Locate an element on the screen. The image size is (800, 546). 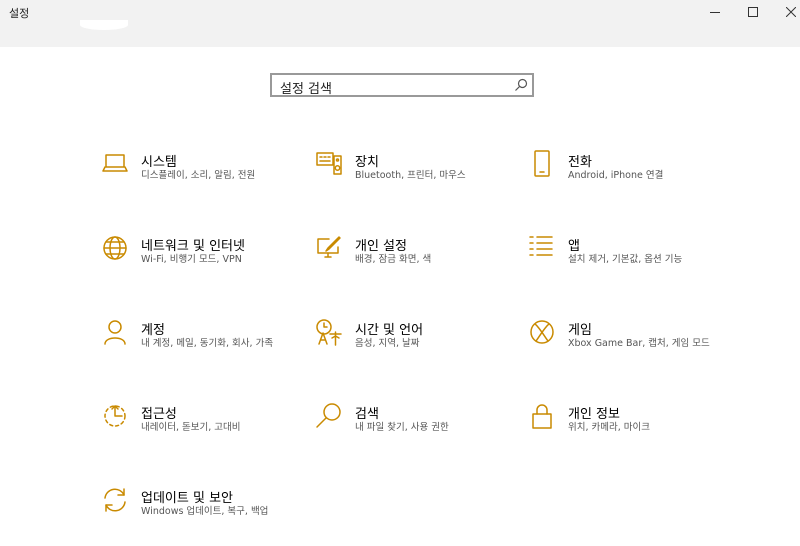
tile-name: 전화 is located at coordinates (580, 162).